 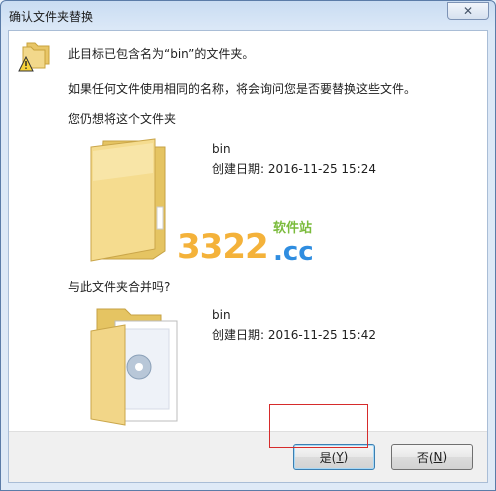 I want to click on source-folder-created: 创建日期: 2016-11-25 15:42, so click(x=294, y=335).